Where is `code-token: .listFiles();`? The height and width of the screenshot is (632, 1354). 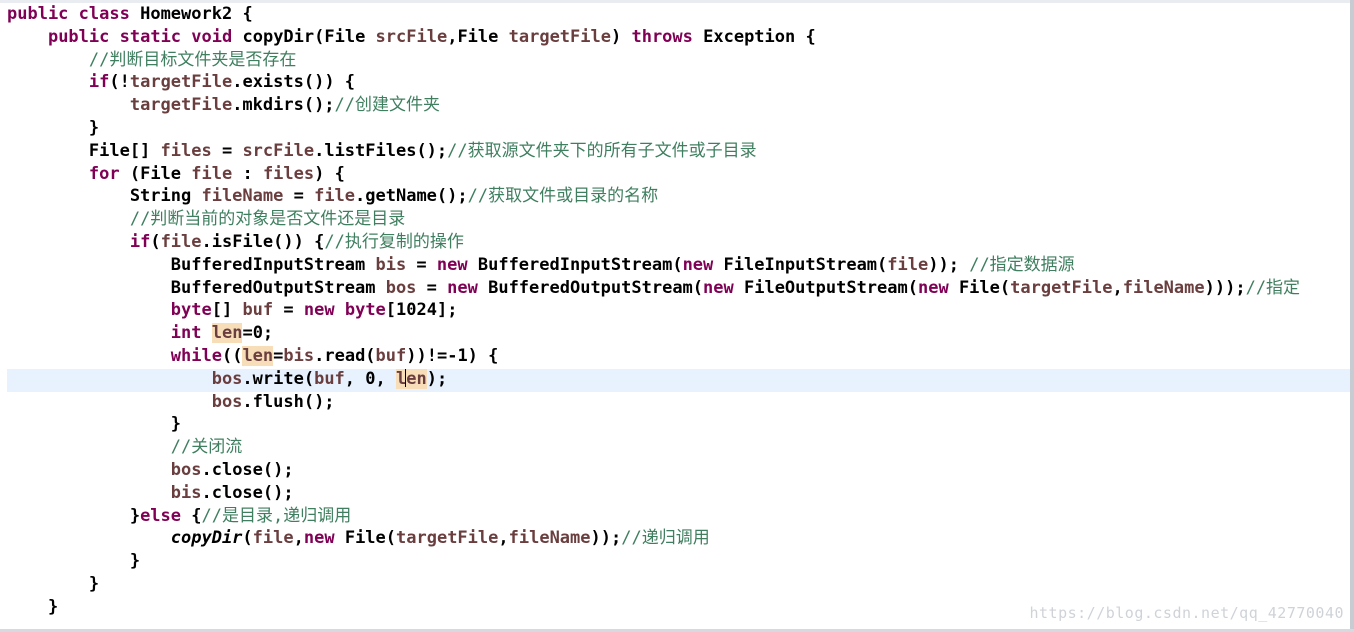
code-token: .listFiles(); is located at coordinates (381, 150).